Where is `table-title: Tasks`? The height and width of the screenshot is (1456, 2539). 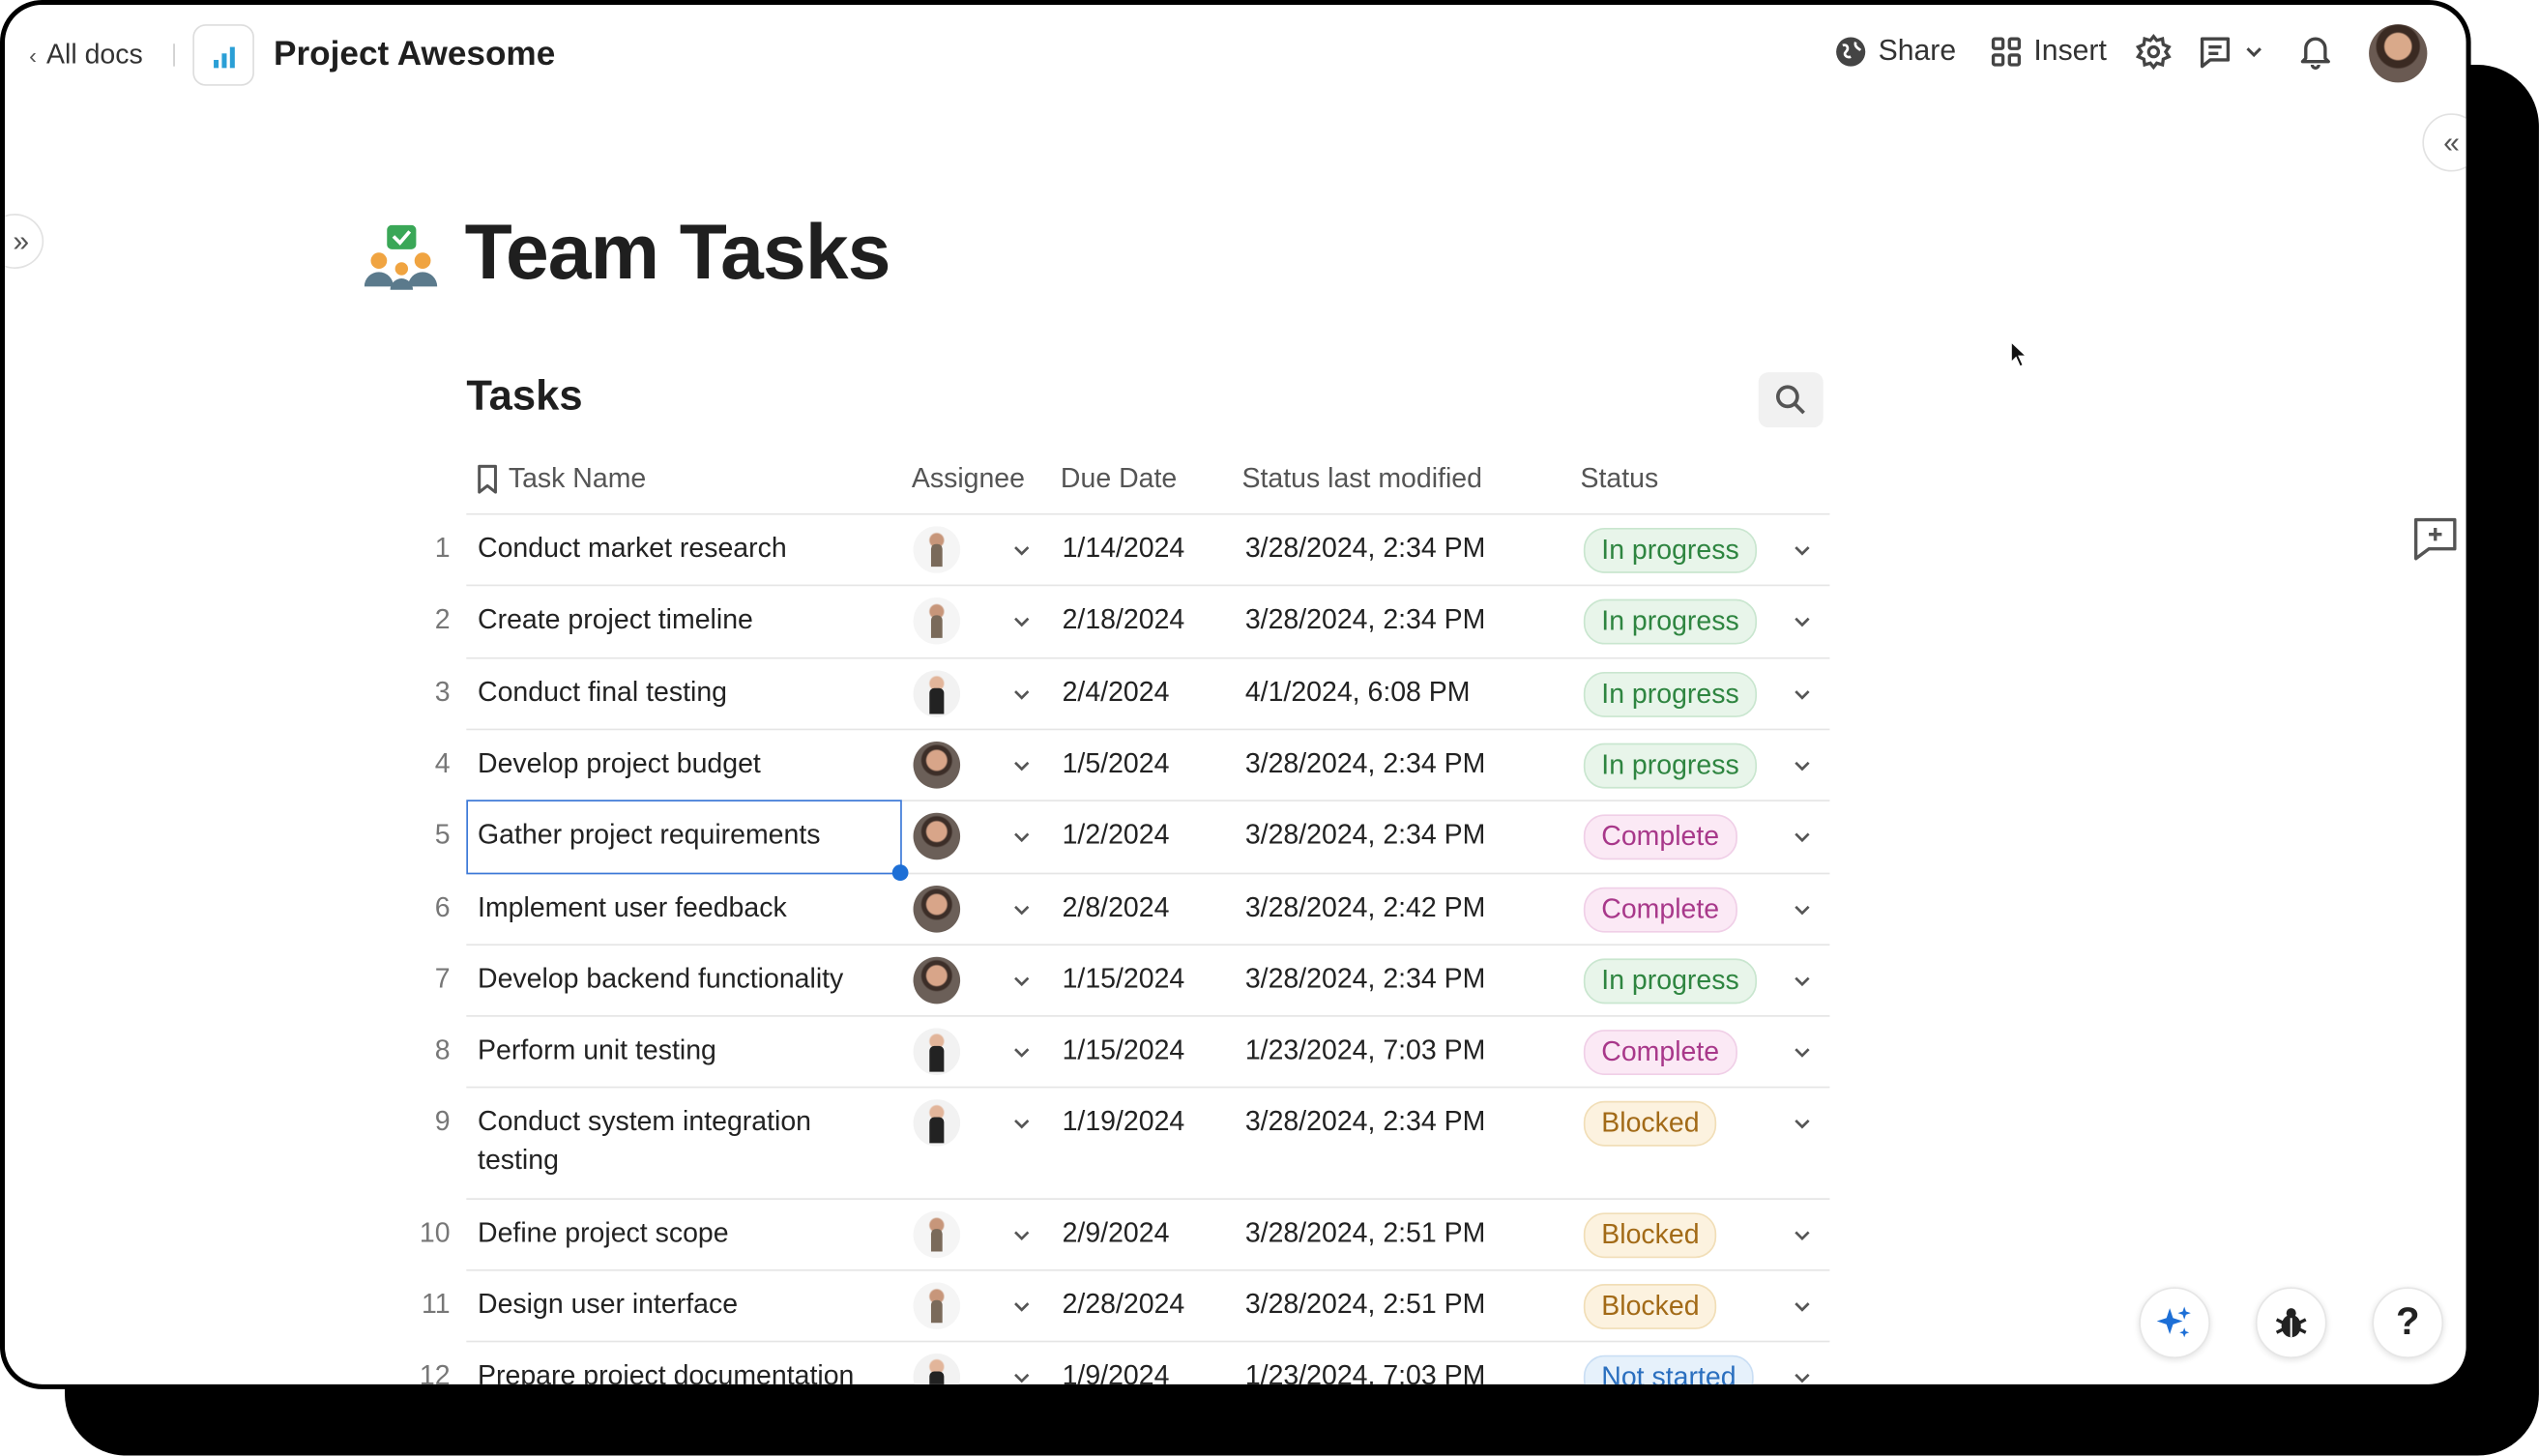 table-title: Tasks is located at coordinates (524, 396).